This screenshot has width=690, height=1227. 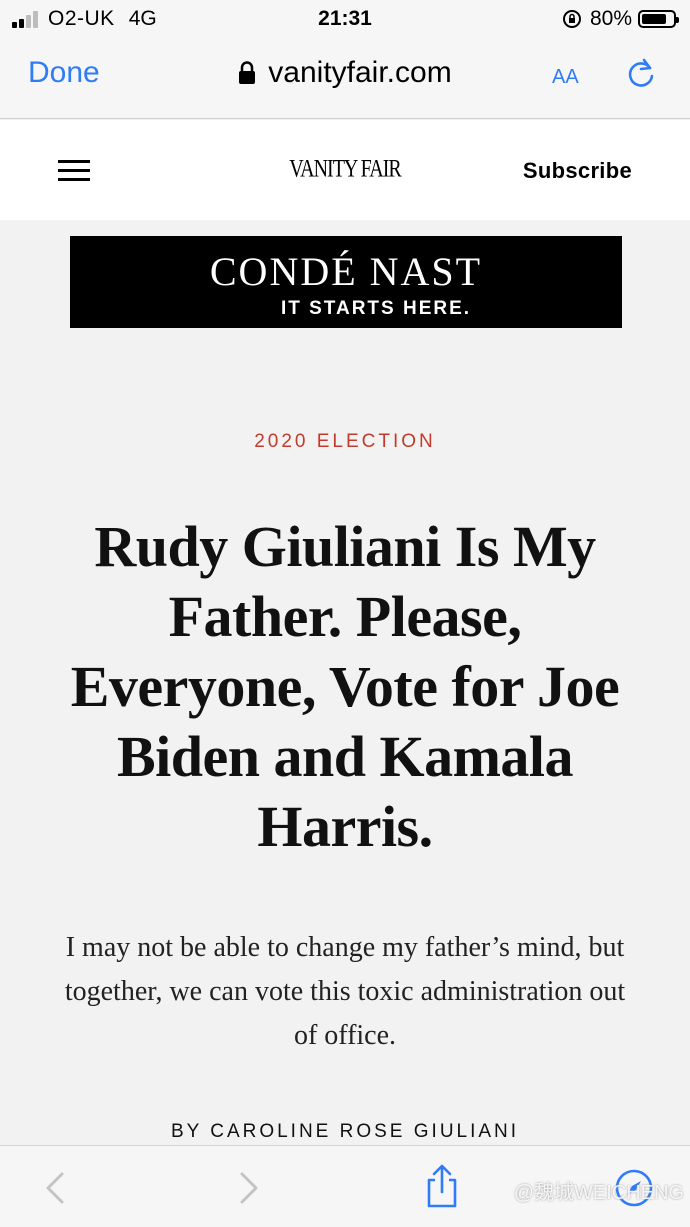 What do you see at coordinates (247, 72) in the screenshot?
I see `padlock-icon` at bounding box center [247, 72].